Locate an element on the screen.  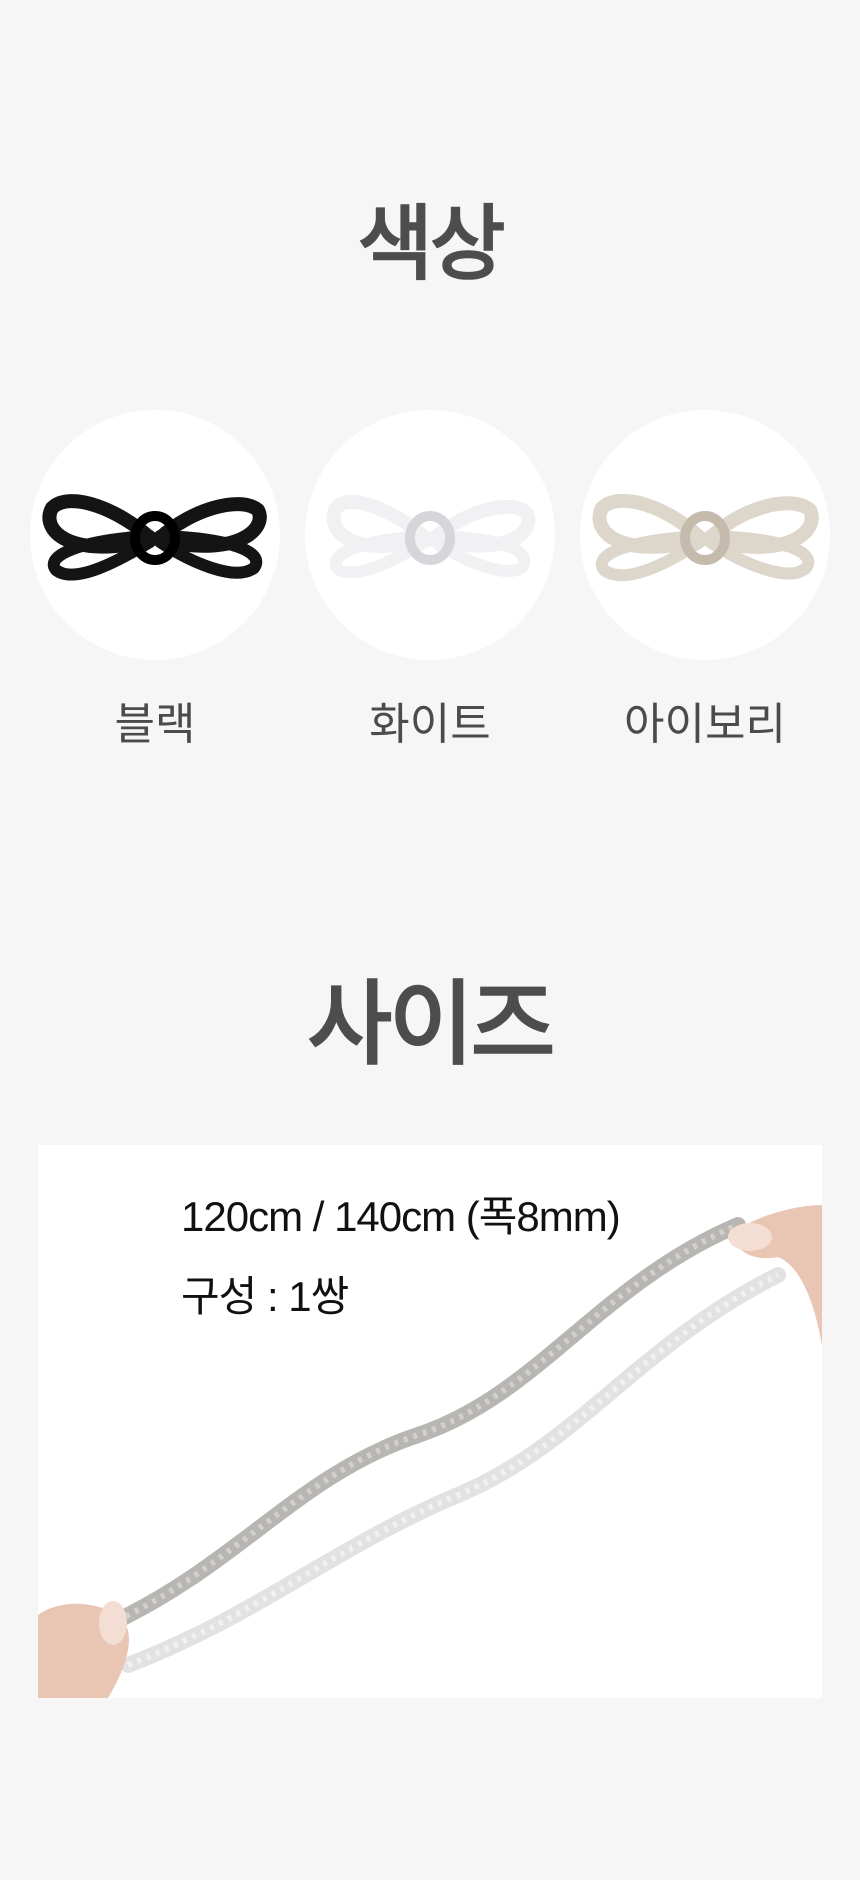
swatch-ivory is located at coordinates (705, 535).